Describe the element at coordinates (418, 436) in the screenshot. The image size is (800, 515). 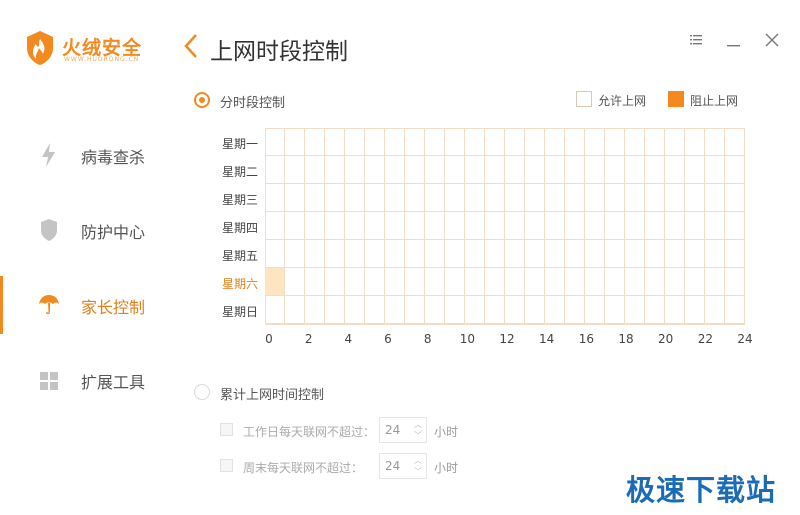
I see `stepper-down-icon: ﹀` at that location.